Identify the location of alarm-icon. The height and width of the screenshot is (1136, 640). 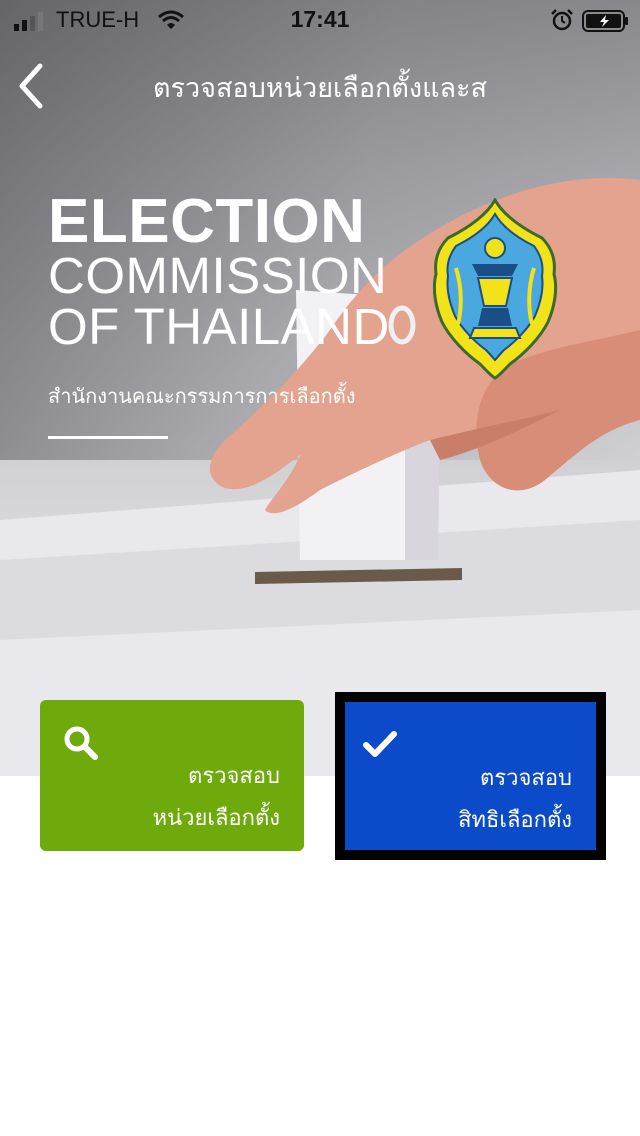
(562, 20).